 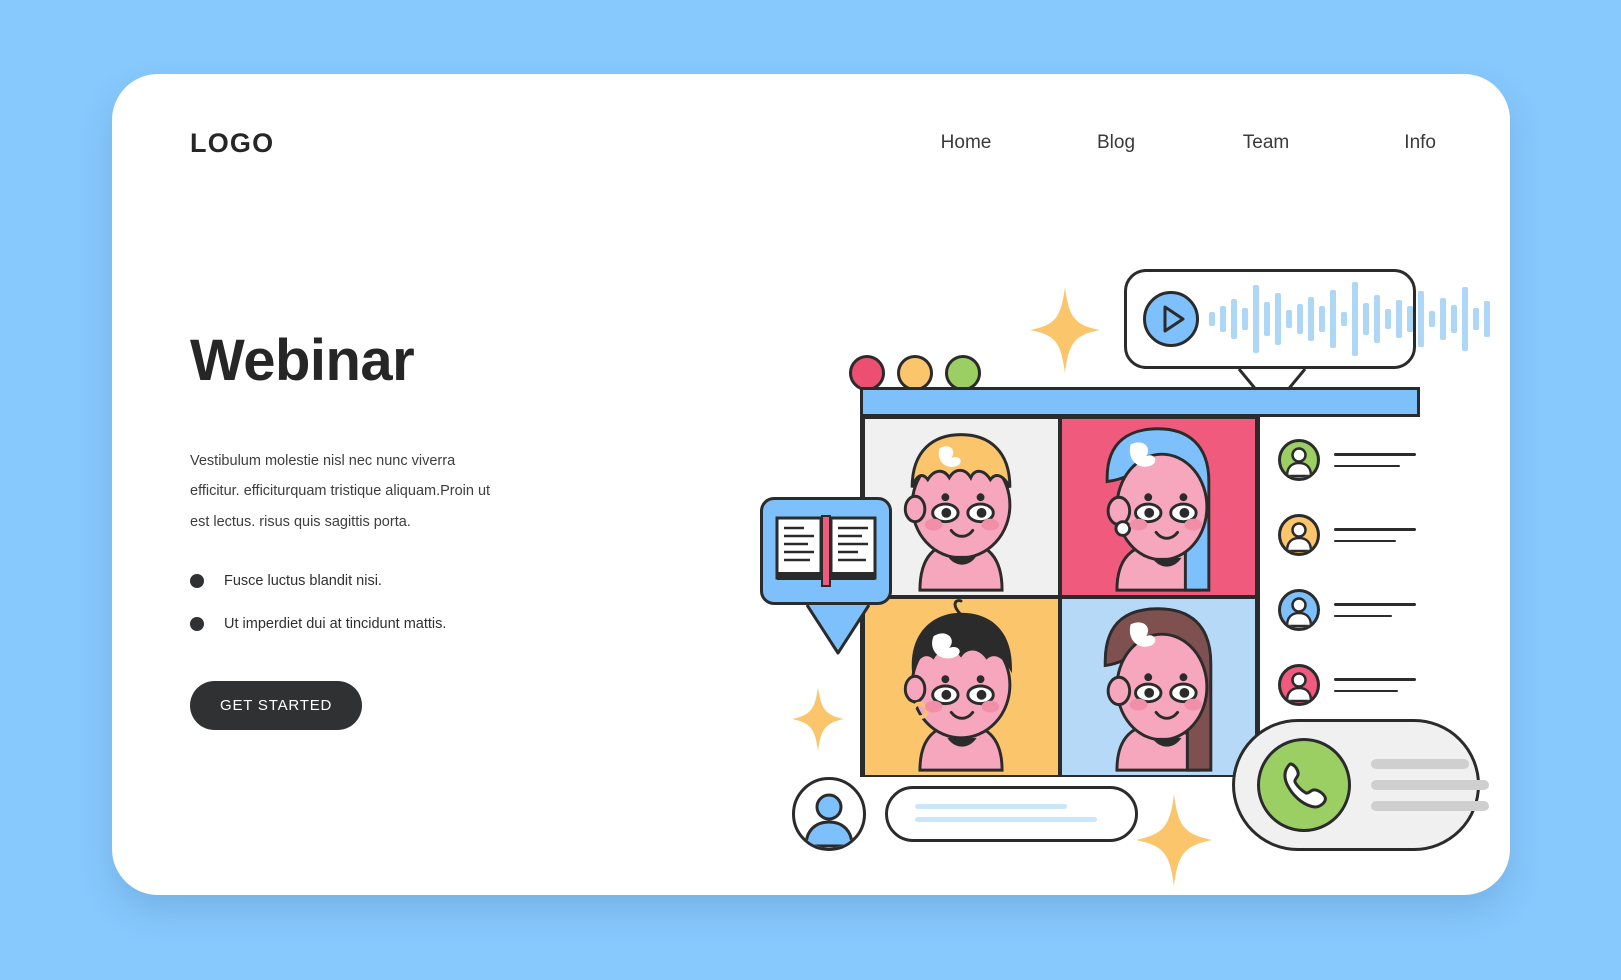 What do you see at coordinates (1011, 814) in the screenshot?
I see `chat-input` at bounding box center [1011, 814].